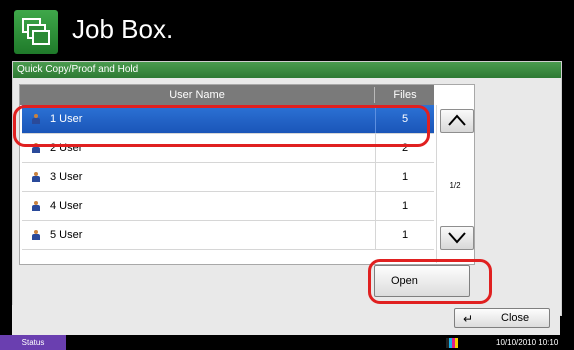 This screenshot has height=350, width=574. Describe the element at coordinates (228, 206) in the screenshot. I see `list-item: 4 User 1` at that location.